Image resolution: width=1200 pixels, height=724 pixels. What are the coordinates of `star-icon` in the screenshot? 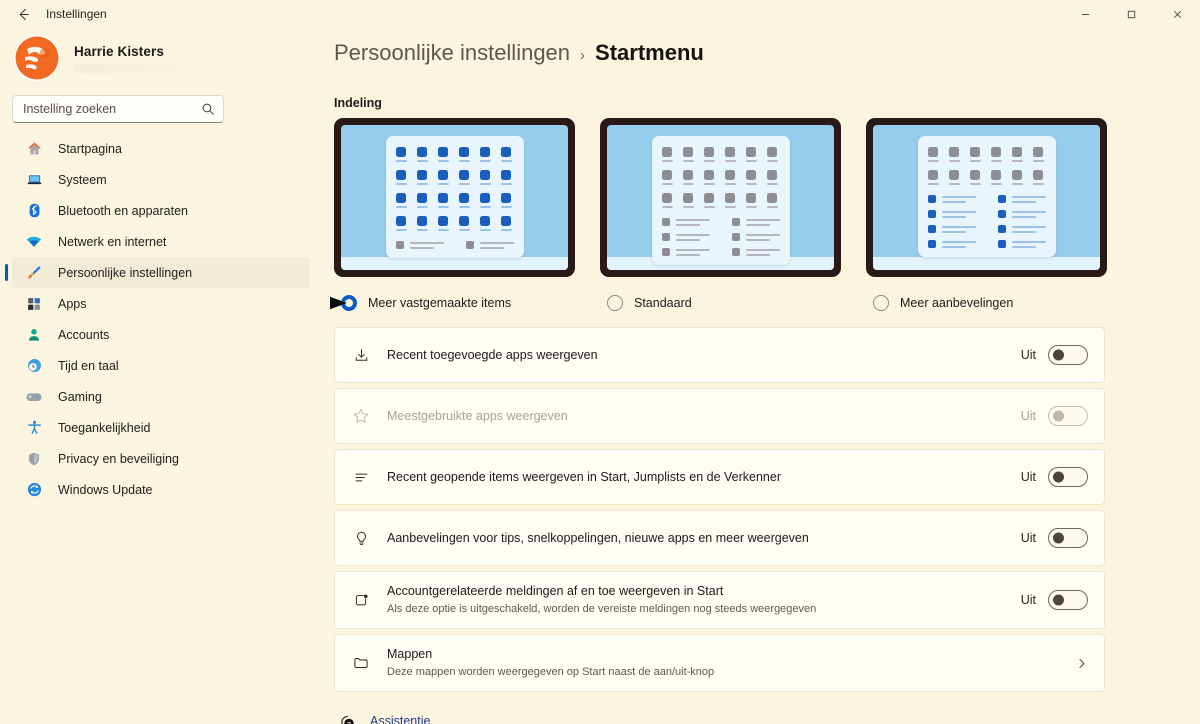 It's located at (361, 416).